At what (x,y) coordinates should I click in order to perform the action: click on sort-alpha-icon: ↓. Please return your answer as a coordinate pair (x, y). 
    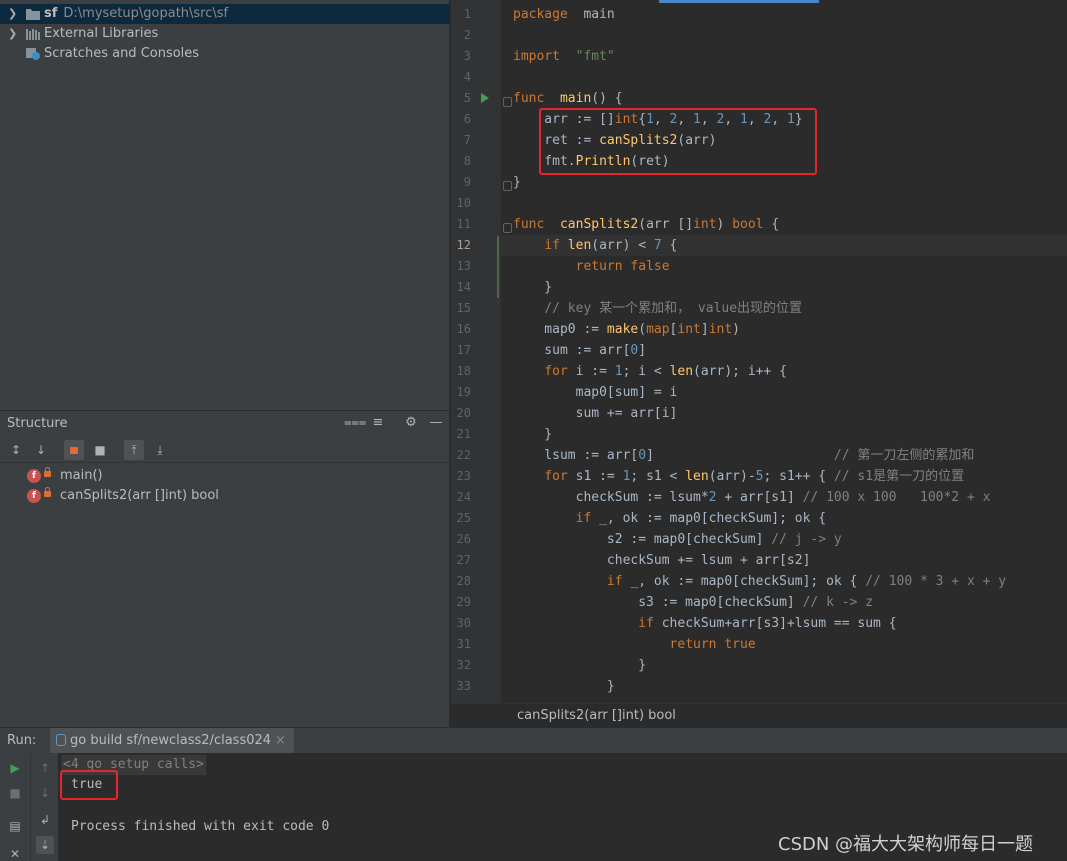
    Looking at the image, I should click on (41, 450).